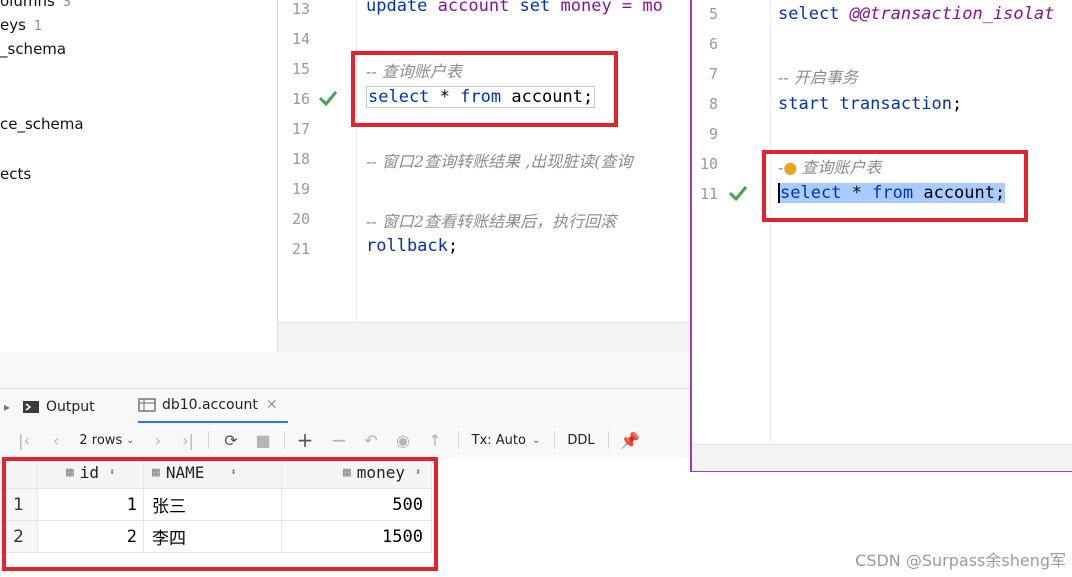 Image resolution: width=1072 pixels, height=577 pixels. What do you see at coordinates (158, 440) in the screenshot?
I see `next-page-icon: ›` at bounding box center [158, 440].